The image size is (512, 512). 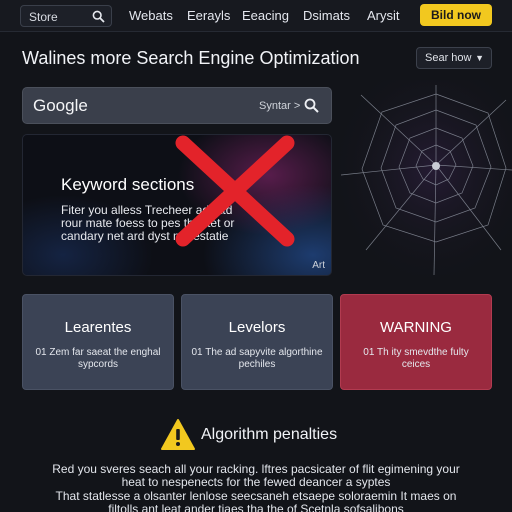 I want to click on penalties-title: Algorithm penalties, so click(x=269, y=434).